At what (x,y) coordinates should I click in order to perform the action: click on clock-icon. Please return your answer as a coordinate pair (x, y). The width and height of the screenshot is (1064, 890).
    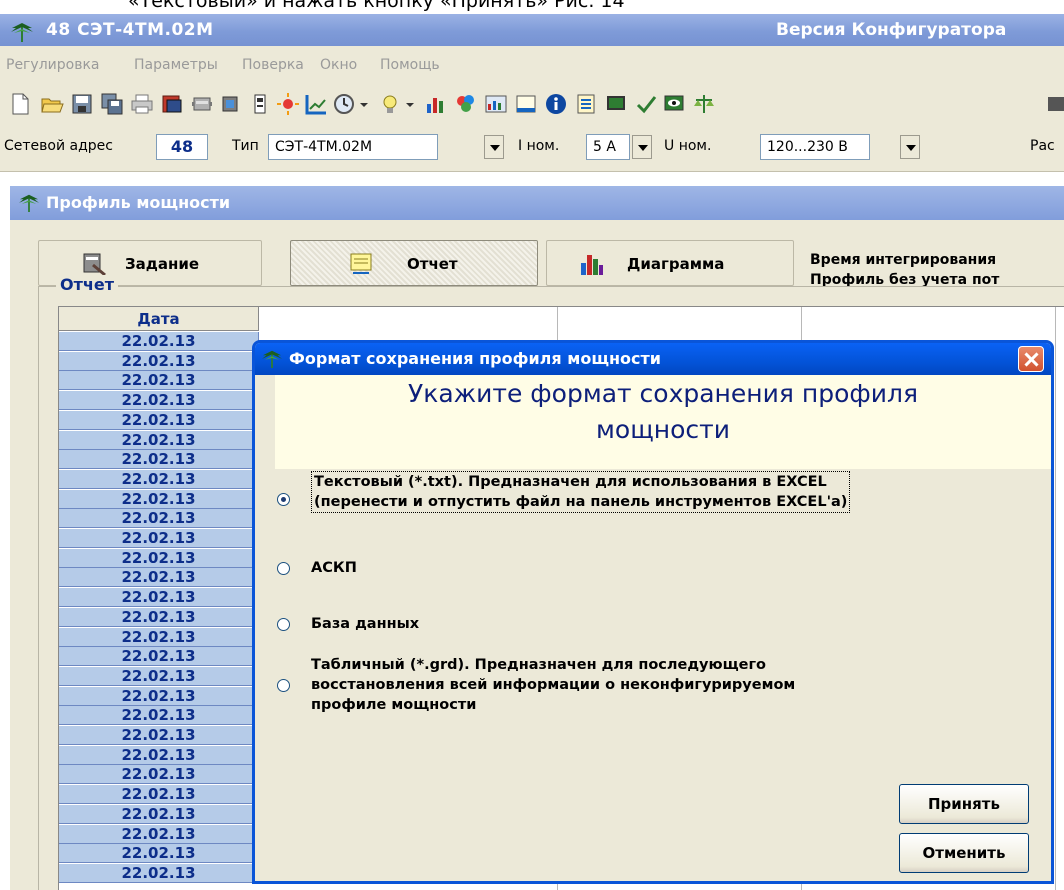
    Looking at the image, I should click on (344, 104).